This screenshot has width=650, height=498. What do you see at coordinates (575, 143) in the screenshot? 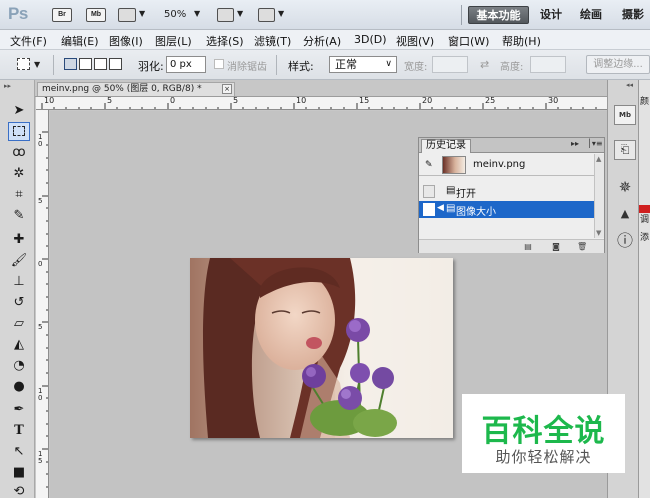
I see `collapse-panel-icon: ▸▸` at bounding box center [575, 143].